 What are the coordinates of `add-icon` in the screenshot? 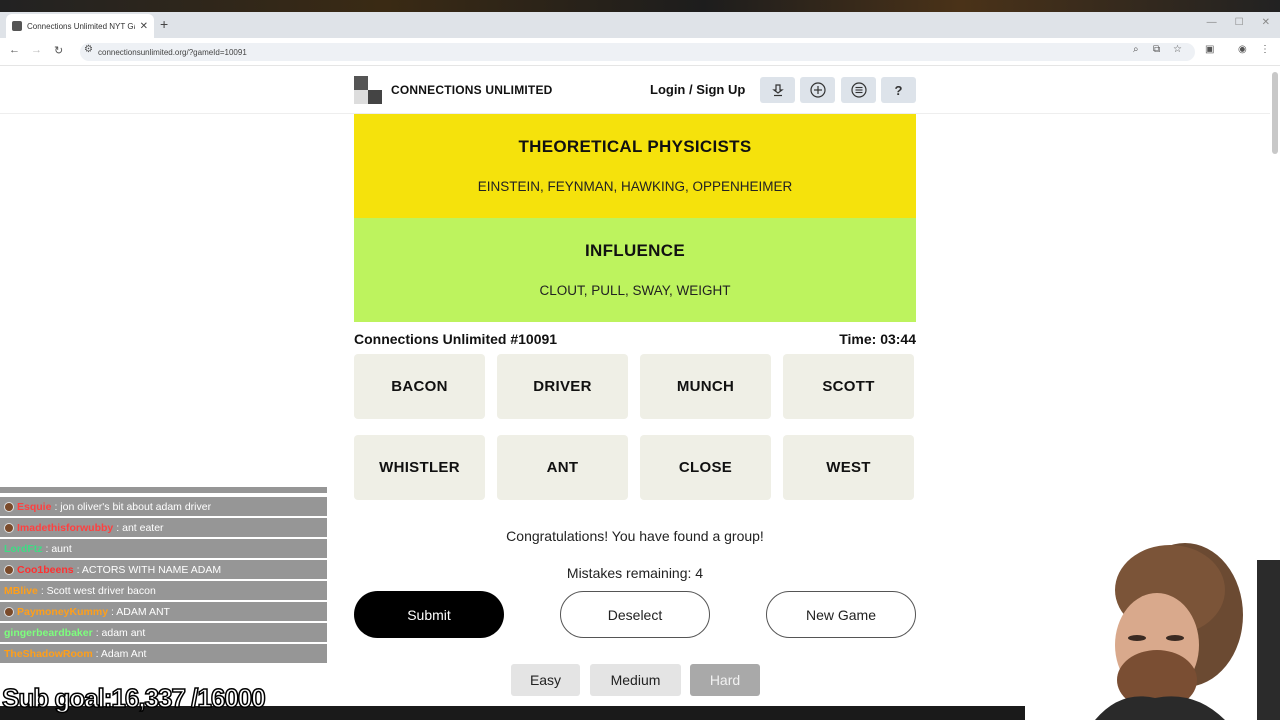 It's located at (817, 90).